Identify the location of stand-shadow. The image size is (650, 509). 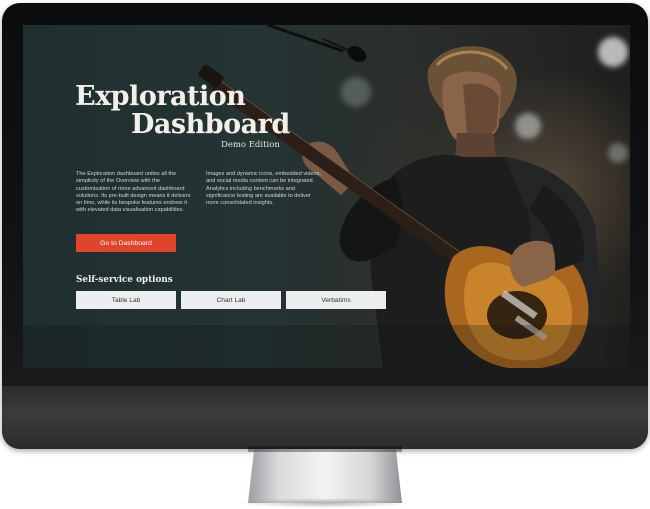
(325, 503).